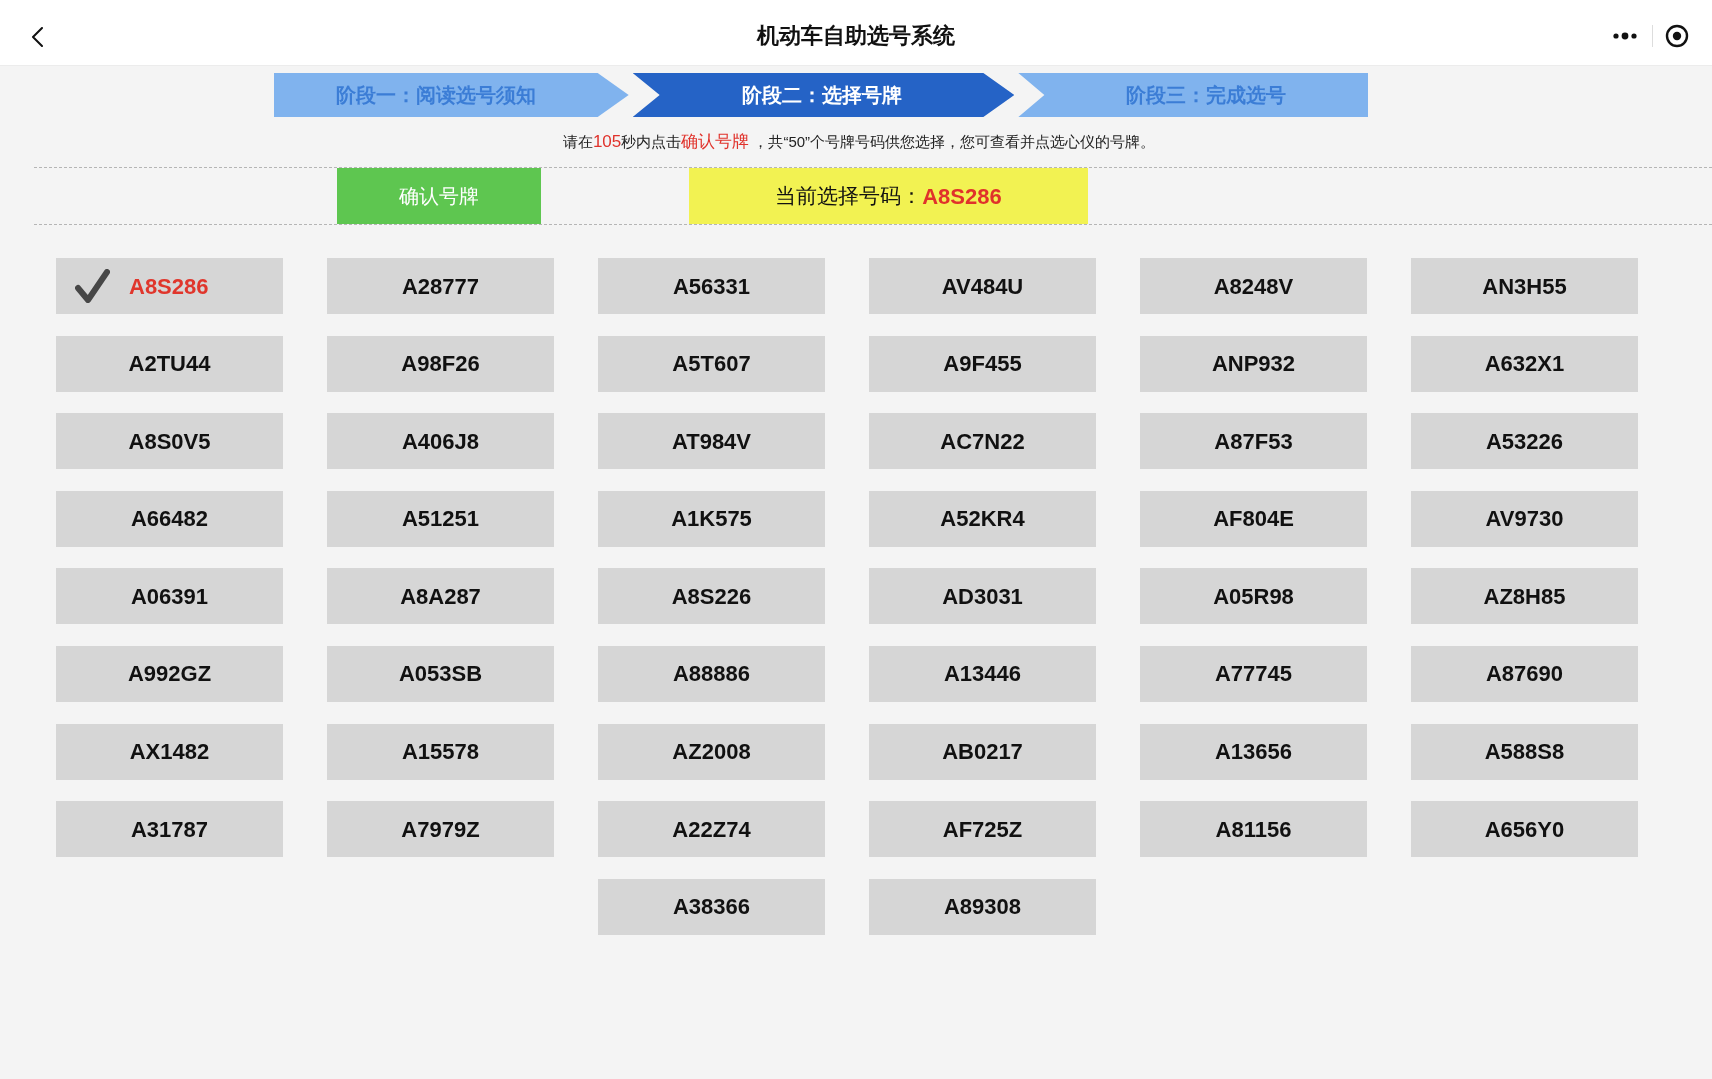  What do you see at coordinates (1524, 363) in the screenshot?
I see `plate-number-button: A632X1` at bounding box center [1524, 363].